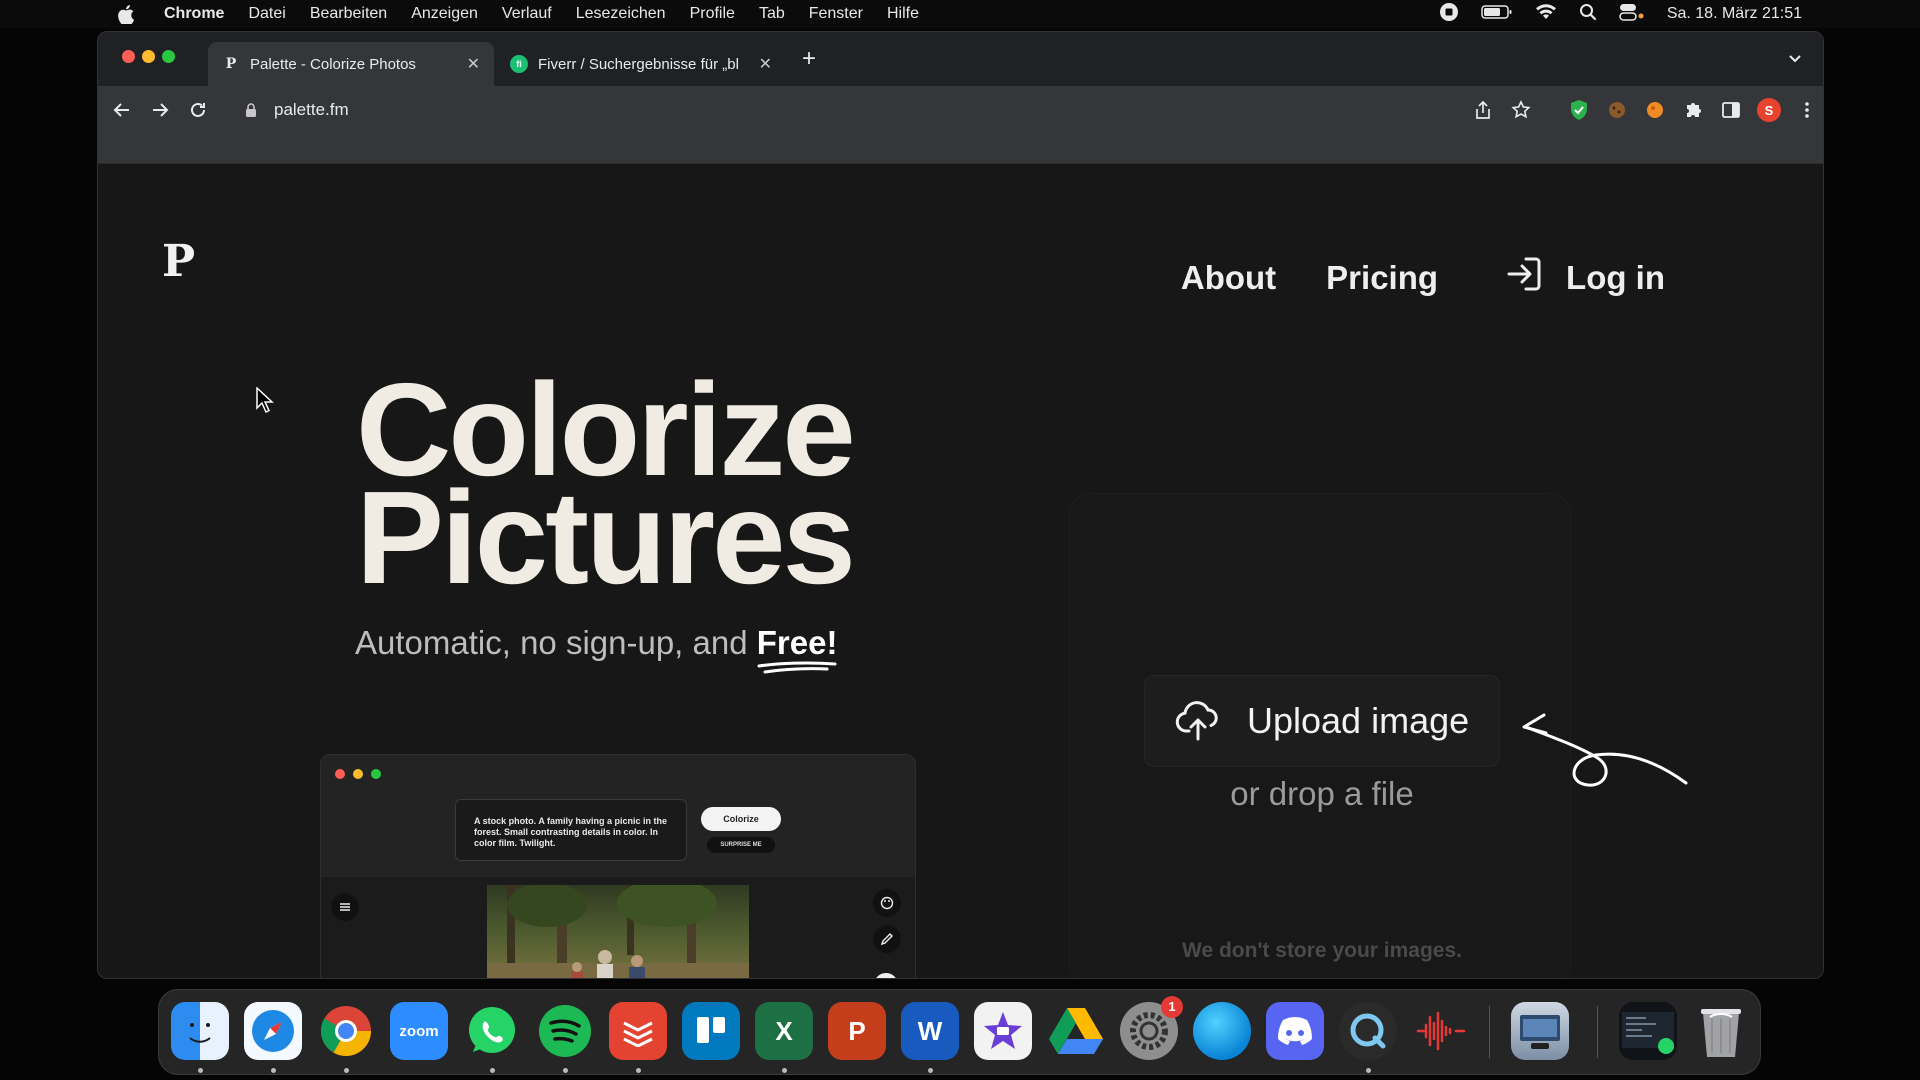 Image resolution: width=1920 pixels, height=1080 pixels. Describe the element at coordinates (252, 110) in the screenshot. I see `lock-icon` at that location.